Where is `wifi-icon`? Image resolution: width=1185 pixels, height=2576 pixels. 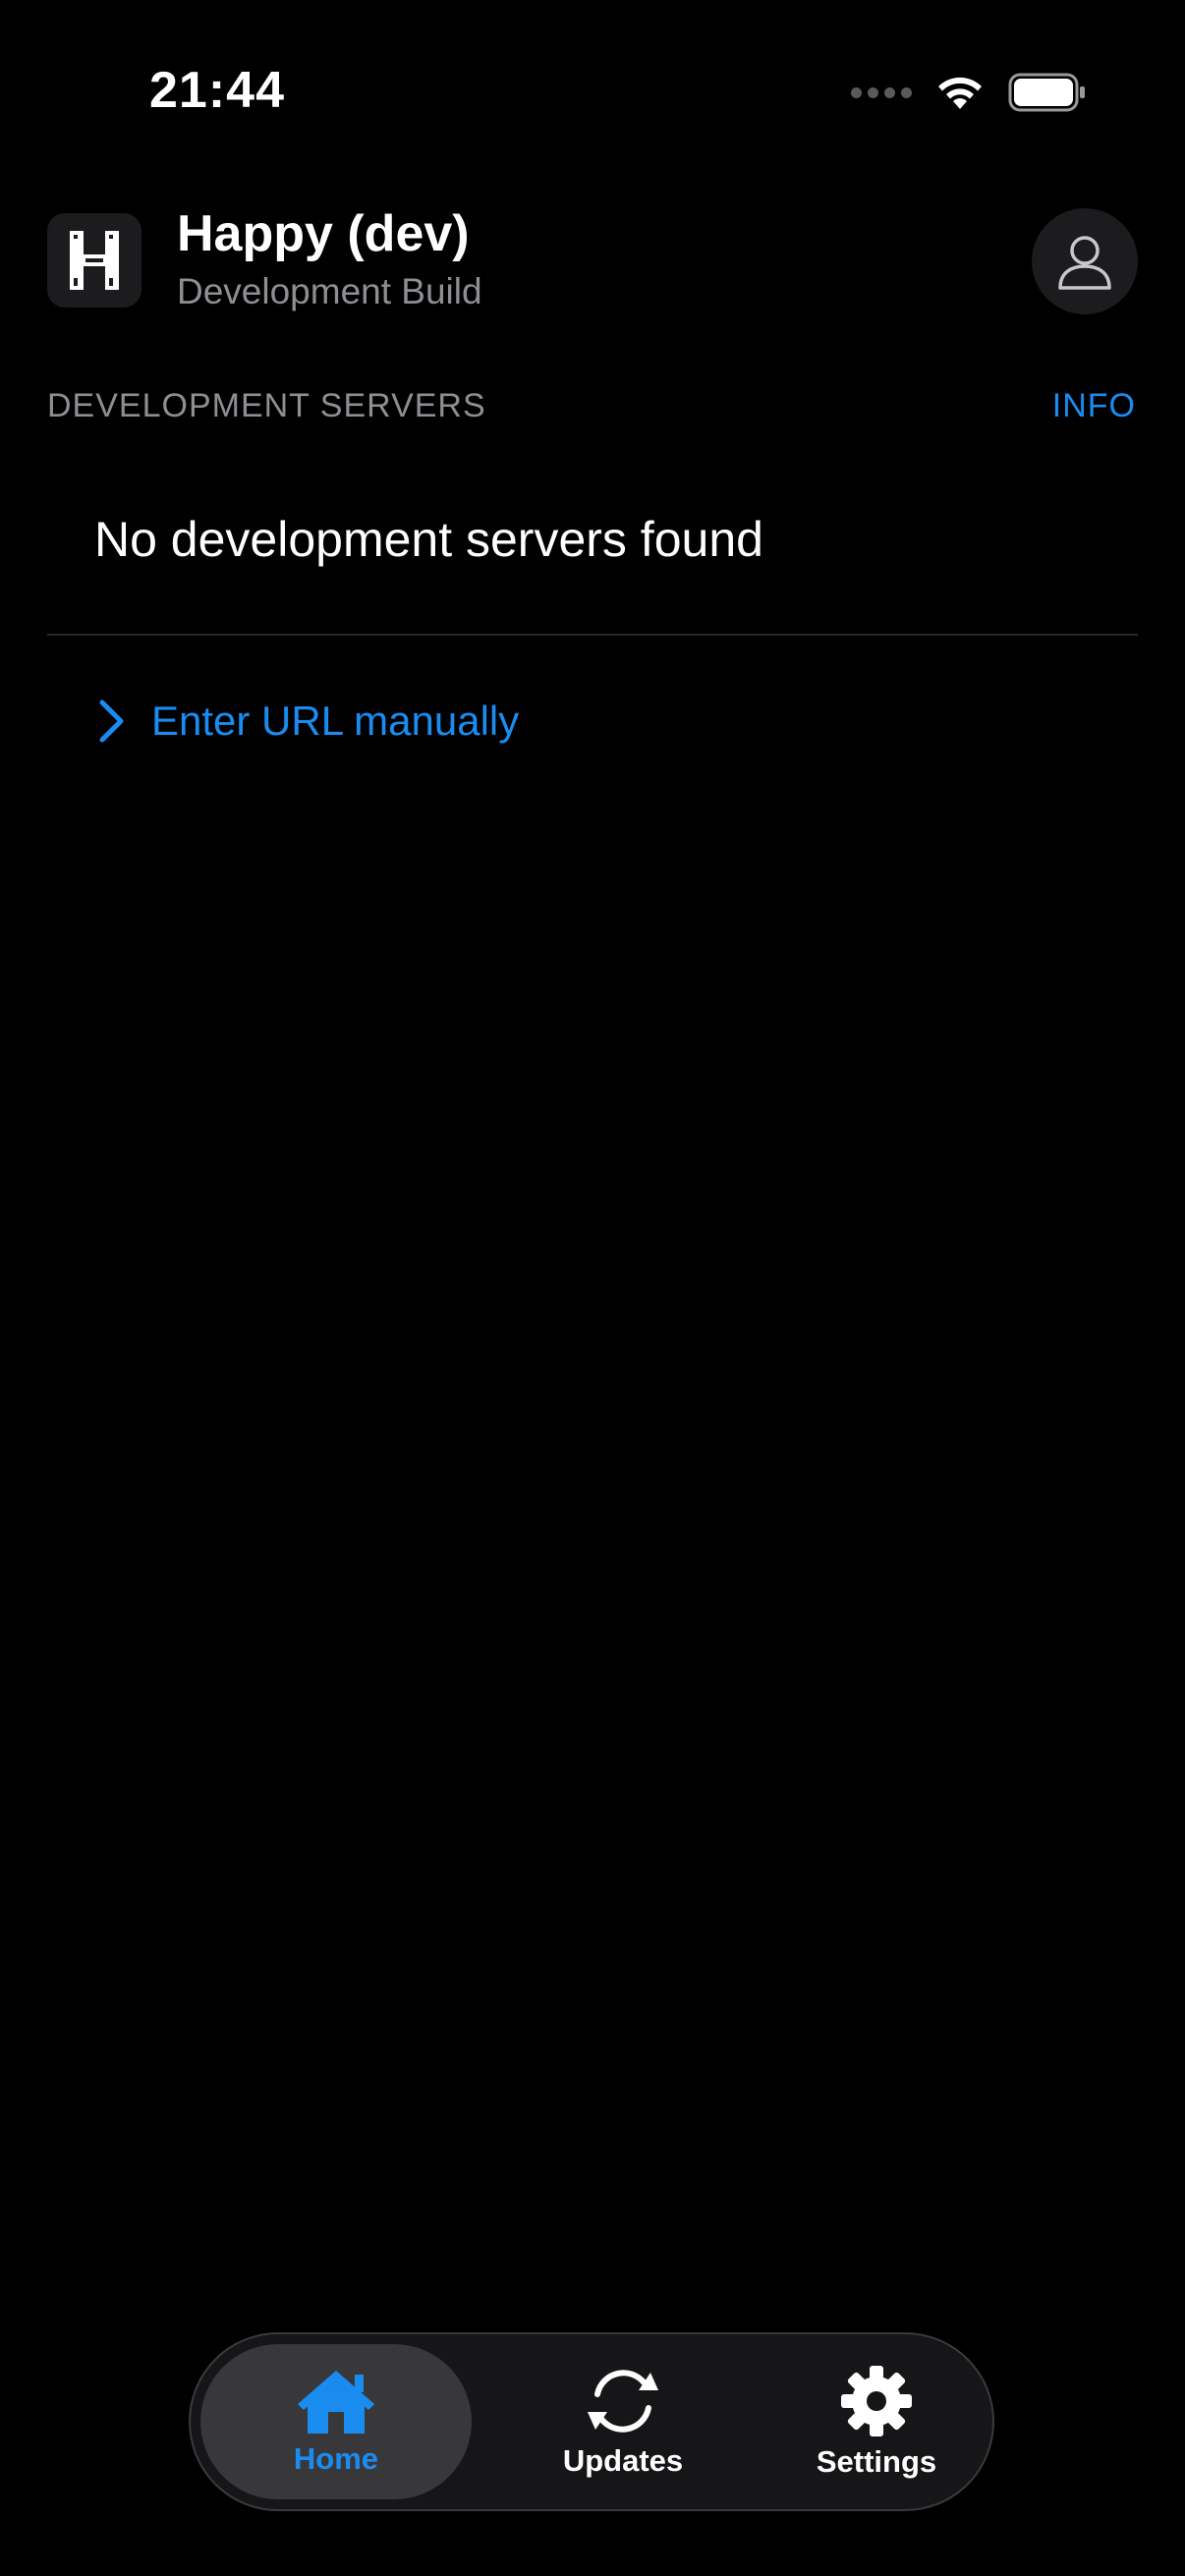
wifi-icon is located at coordinates (960, 93).